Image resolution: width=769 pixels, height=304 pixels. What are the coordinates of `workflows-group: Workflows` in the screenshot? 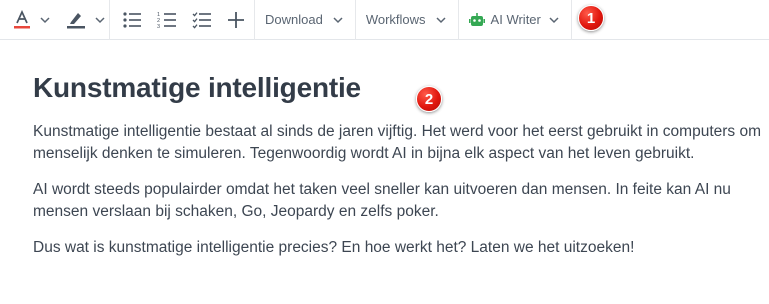 It's located at (407, 20).